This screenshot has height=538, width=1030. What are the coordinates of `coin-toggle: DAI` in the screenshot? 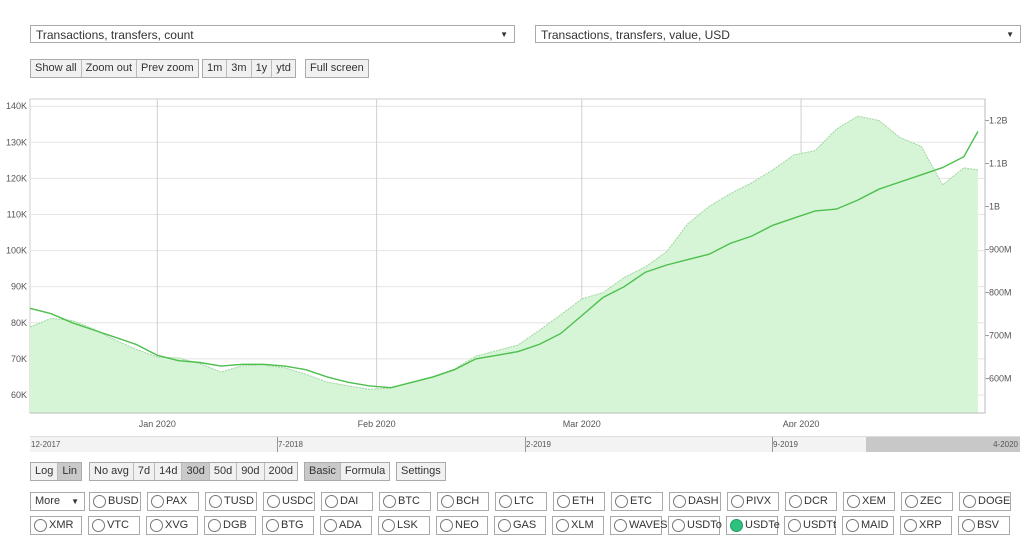 It's located at (347, 501).